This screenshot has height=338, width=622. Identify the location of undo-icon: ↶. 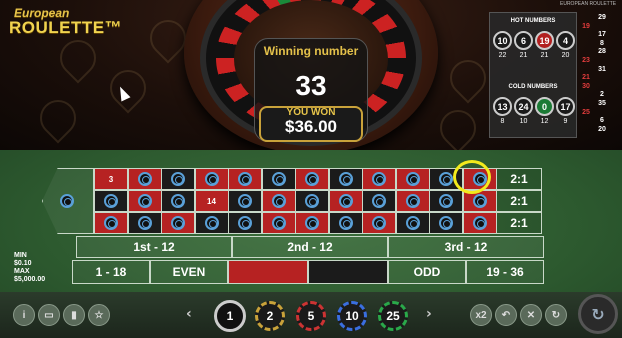
(506, 315).